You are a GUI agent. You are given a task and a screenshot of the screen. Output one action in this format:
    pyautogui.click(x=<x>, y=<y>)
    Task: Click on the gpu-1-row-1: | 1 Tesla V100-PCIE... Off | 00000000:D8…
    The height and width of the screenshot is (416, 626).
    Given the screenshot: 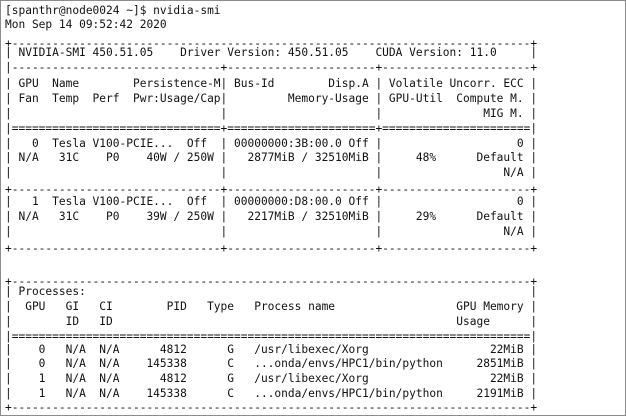 What is the action you would take?
    pyautogui.click(x=271, y=201)
    